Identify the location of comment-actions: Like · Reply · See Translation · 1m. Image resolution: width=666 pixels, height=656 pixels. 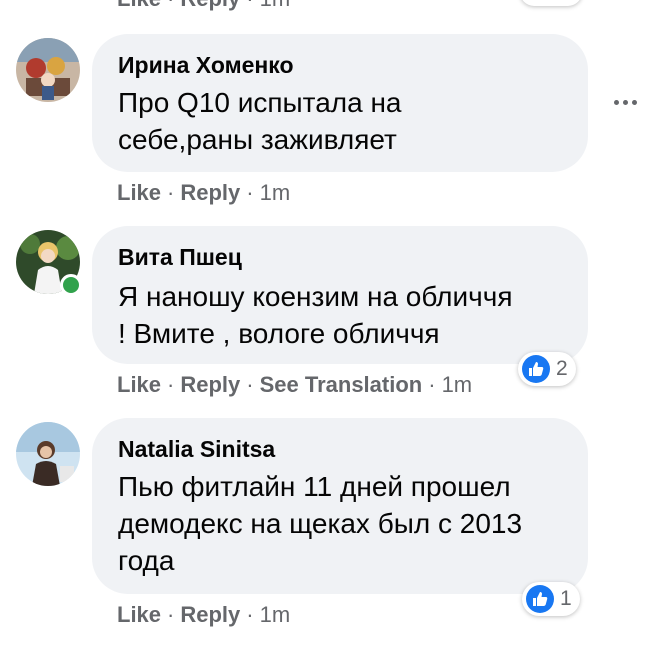
(295, 384).